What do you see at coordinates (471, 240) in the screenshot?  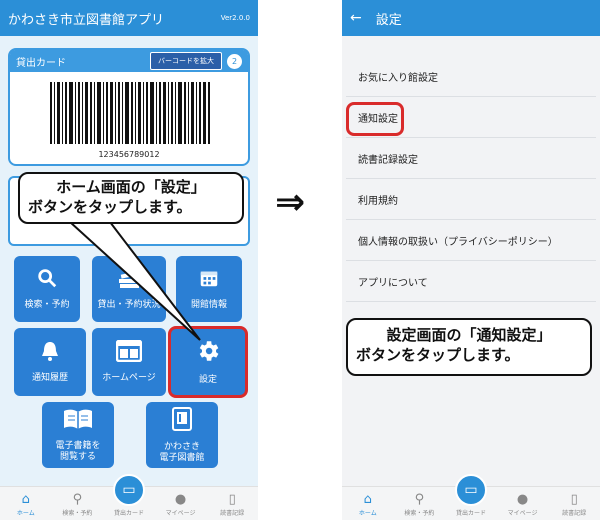 I see `settings-item-privacy: 個人情報の取扱い（プライバシーポリシー）` at bounding box center [471, 240].